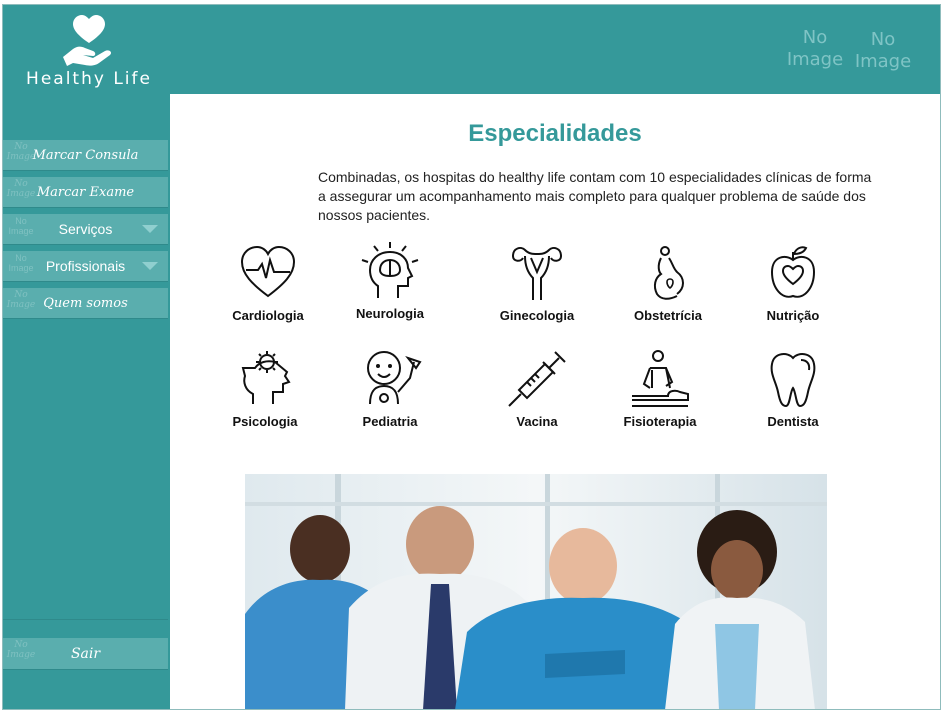 The image size is (945, 716). Describe the element at coordinates (268, 315) in the screenshot. I see `specialty-label: Cardiologia` at that location.